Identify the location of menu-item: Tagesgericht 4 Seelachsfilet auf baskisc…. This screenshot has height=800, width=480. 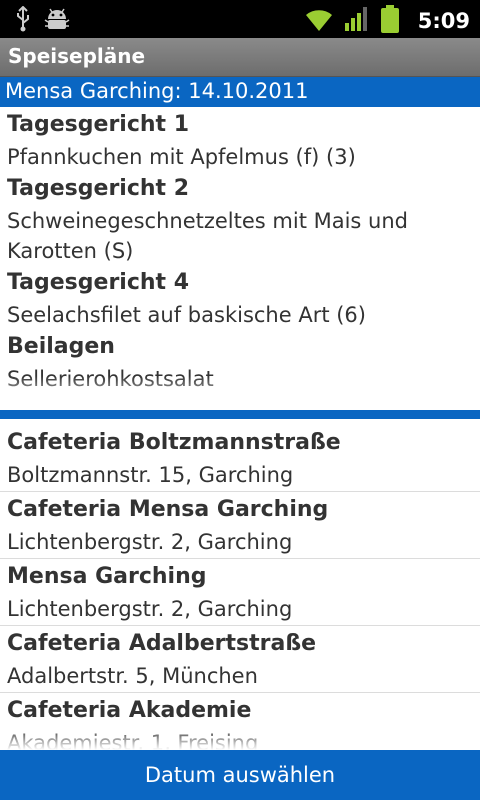
(240, 298).